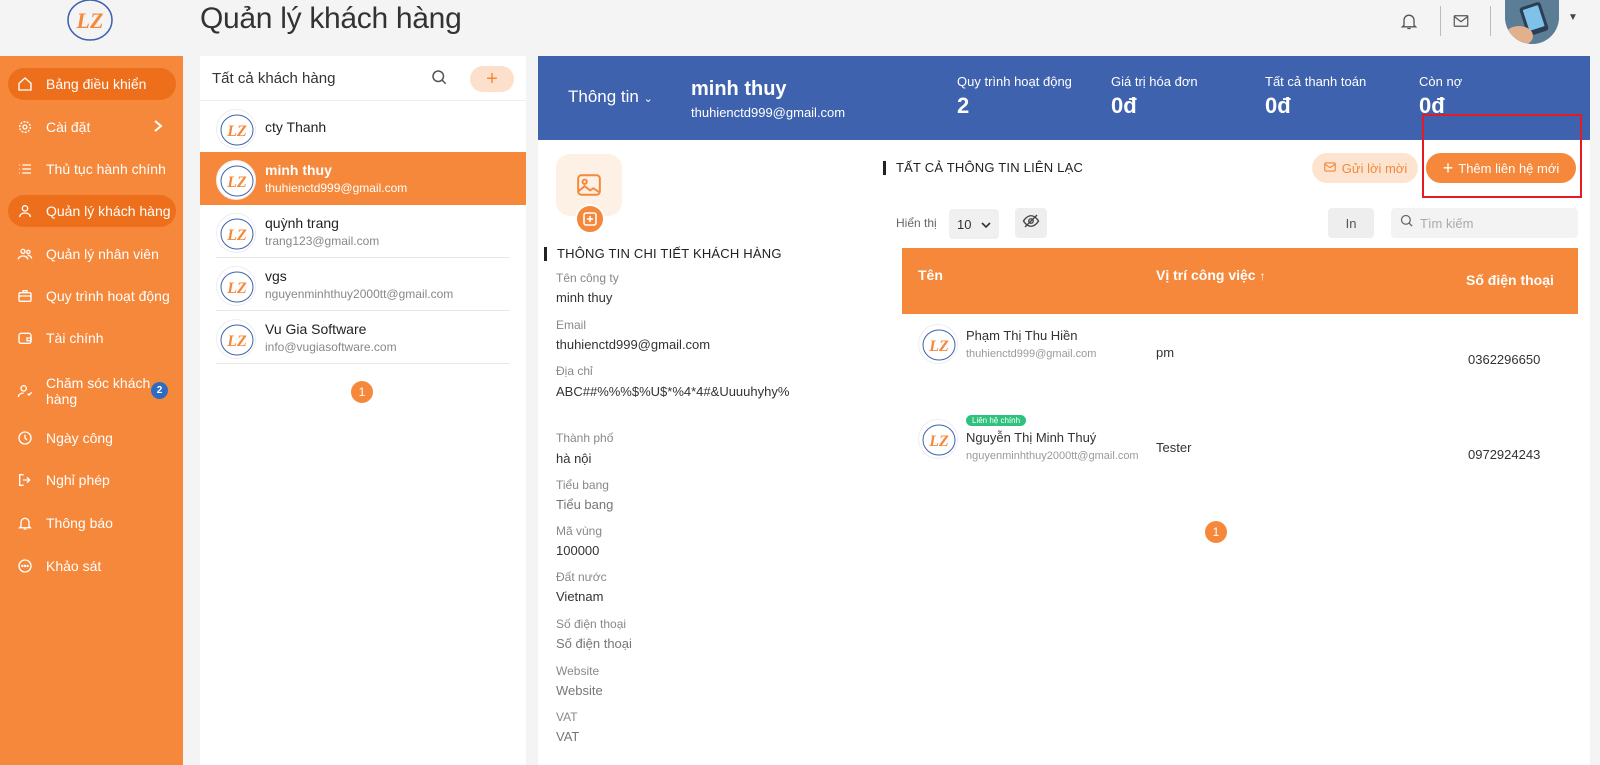 The width and height of the screenshot is (1600, 765). What do you see at coordinates (92, 169) in the screenshot?
I see `sidebar-item-administrative: Thủ tục hành chính` at bounding box center [92, 169].